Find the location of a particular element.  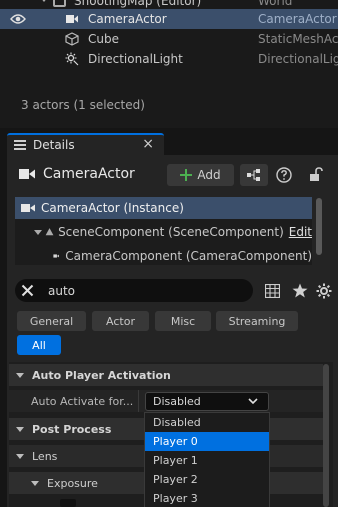

blueprint-icon is located at coordinates (253, 175).